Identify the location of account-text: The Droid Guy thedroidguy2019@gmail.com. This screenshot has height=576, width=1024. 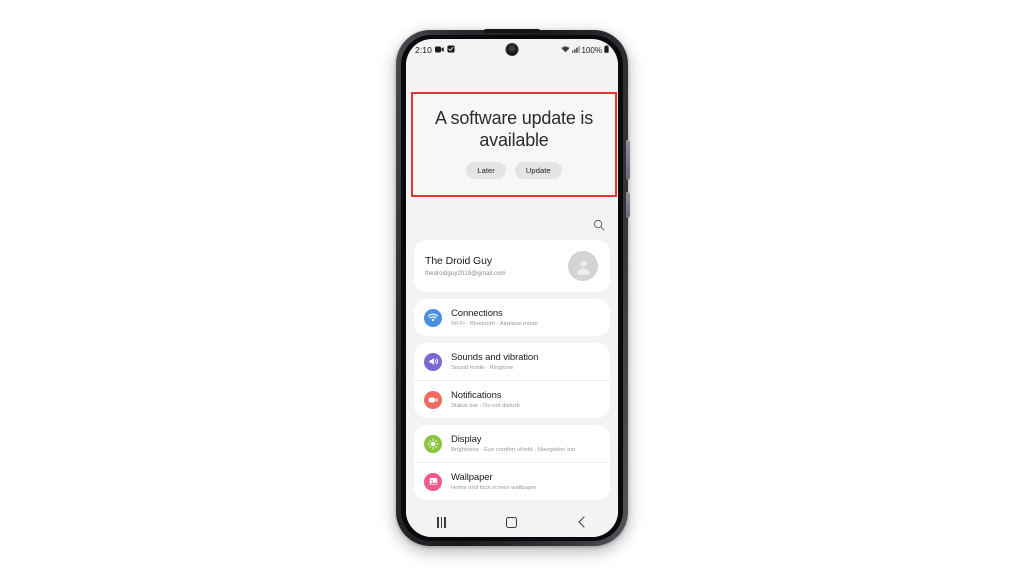
(465, 266).